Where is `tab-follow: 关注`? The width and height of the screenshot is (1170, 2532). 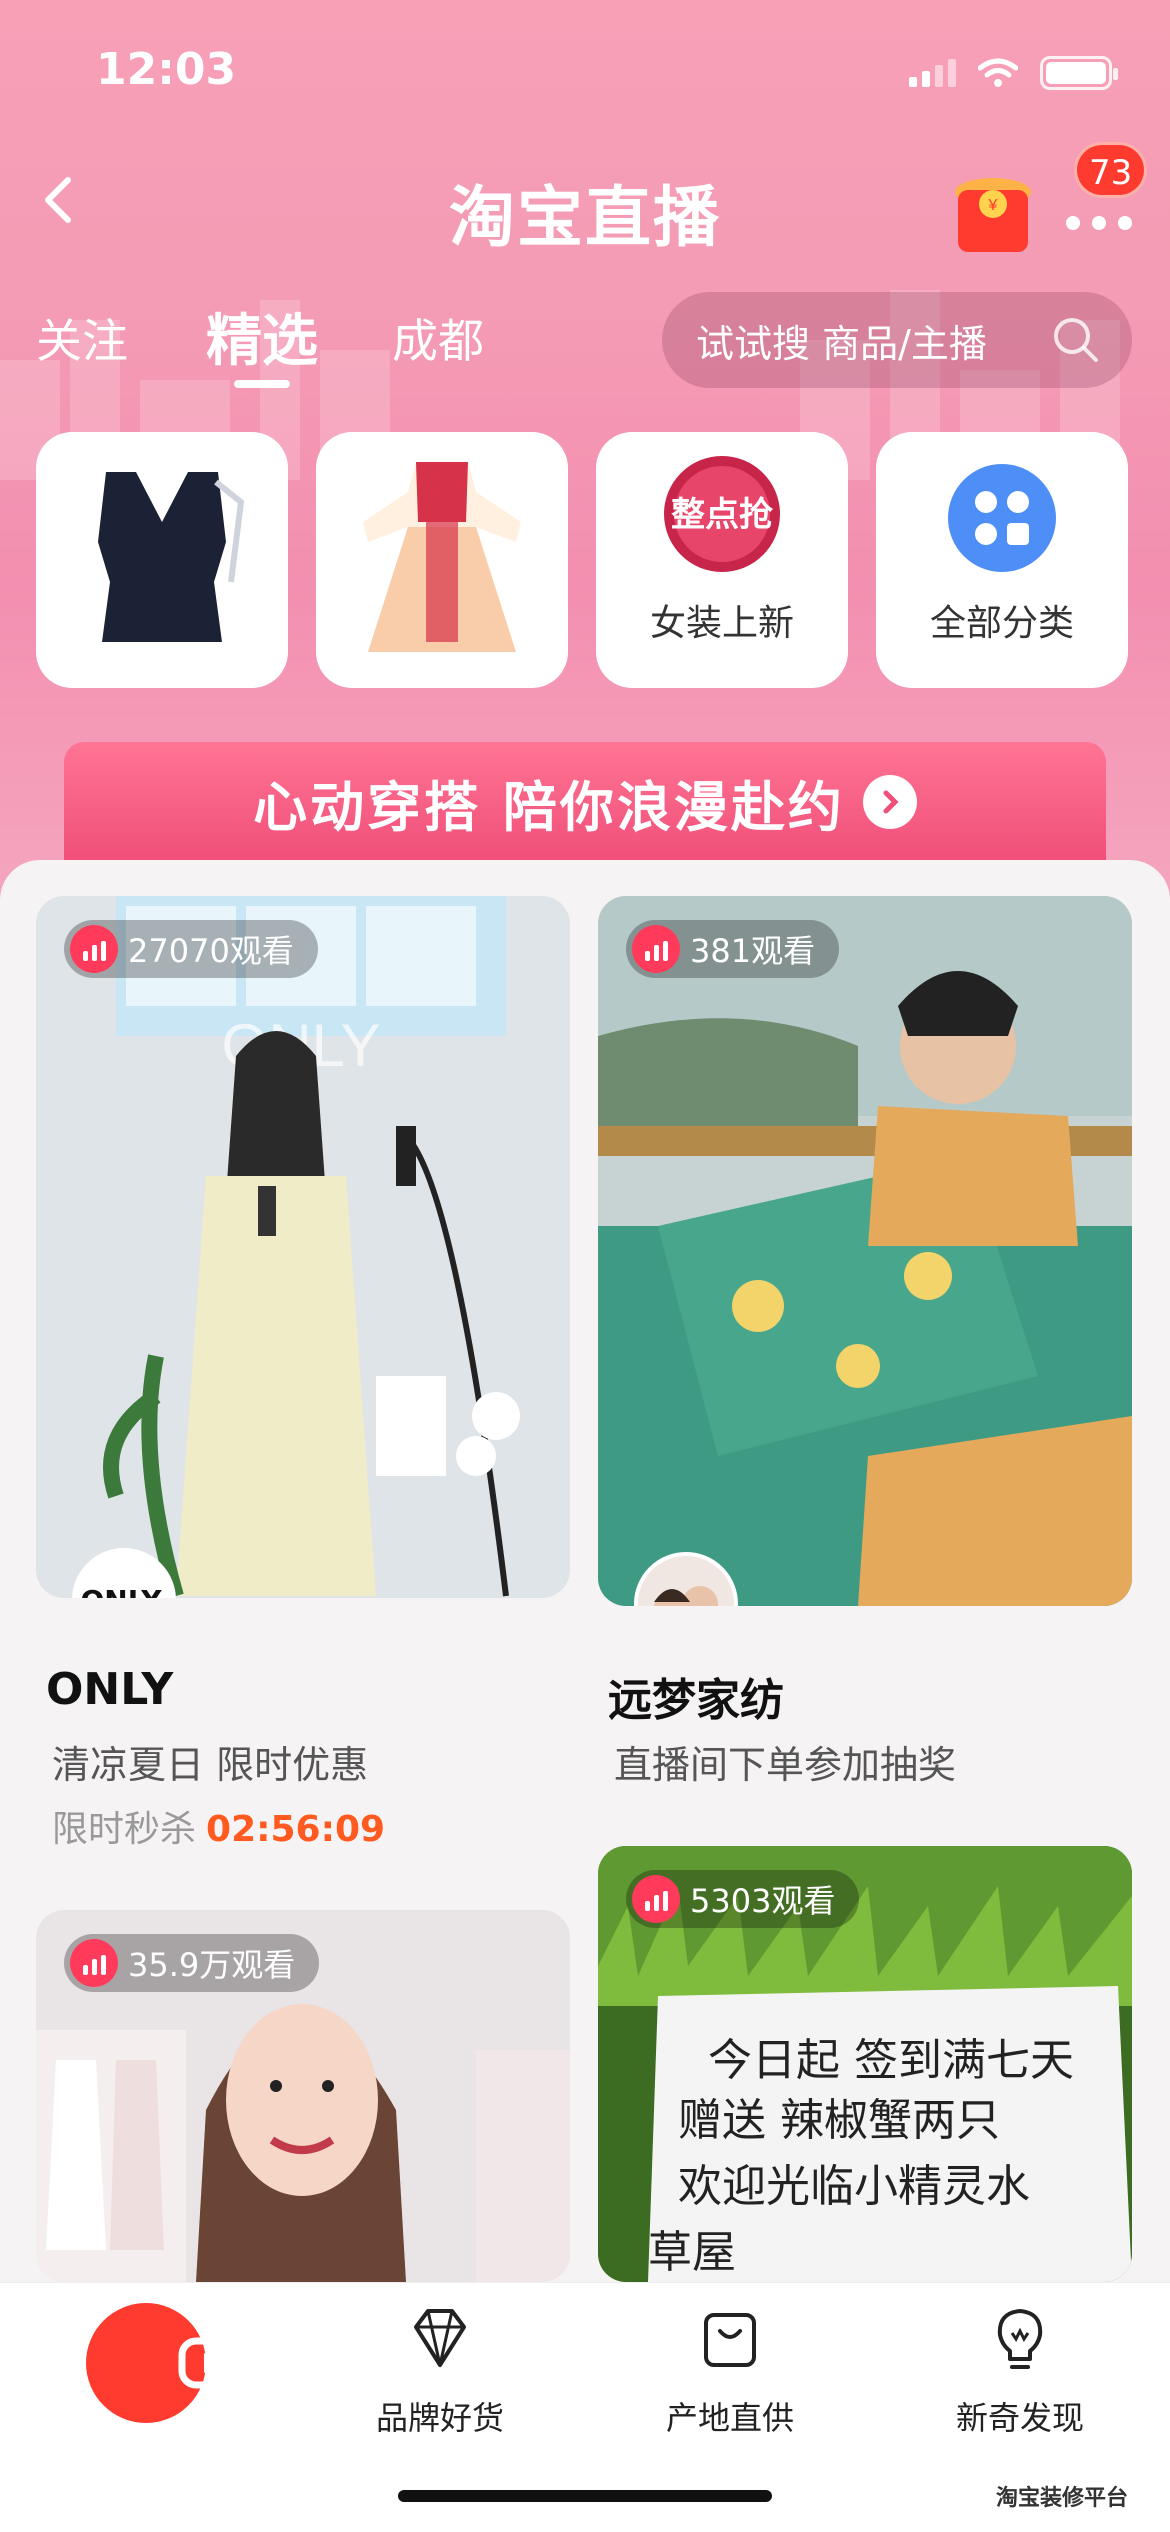 tab-follow: 关注 is located at coordinates (82, 338).